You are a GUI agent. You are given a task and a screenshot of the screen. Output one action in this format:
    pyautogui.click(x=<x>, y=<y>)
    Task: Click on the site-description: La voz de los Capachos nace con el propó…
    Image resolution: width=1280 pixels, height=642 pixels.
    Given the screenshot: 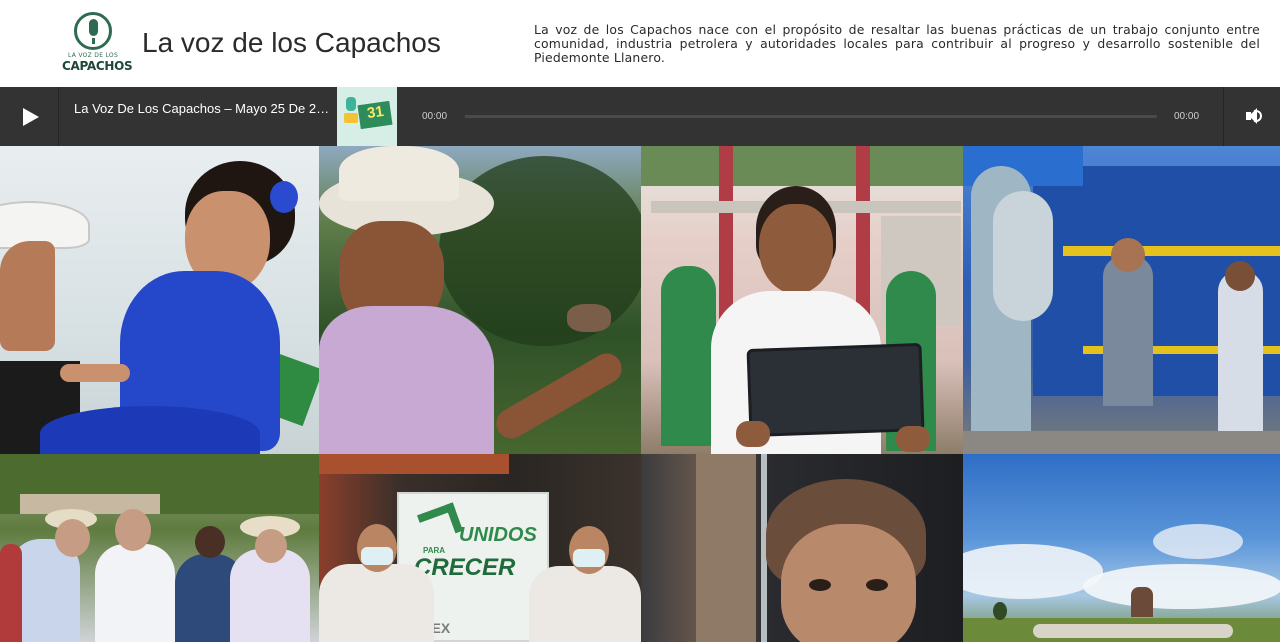 What is the action you would take?
    pyautogui.click(x=897, y=43)
    